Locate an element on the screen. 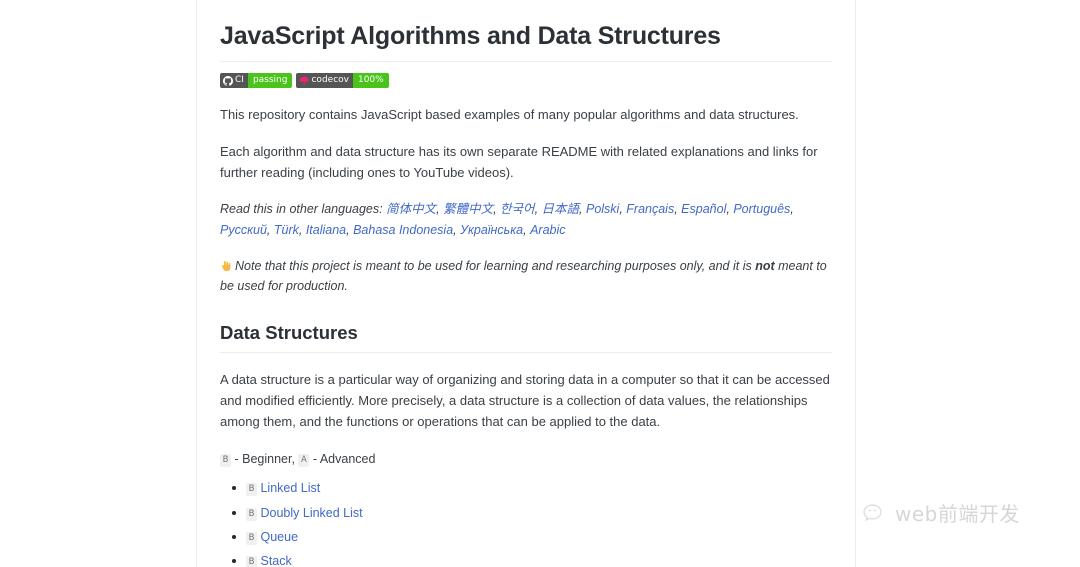 This screenshot has height=567, width=1080. language-link-14: Arabic is located at coordinates (547, 230).